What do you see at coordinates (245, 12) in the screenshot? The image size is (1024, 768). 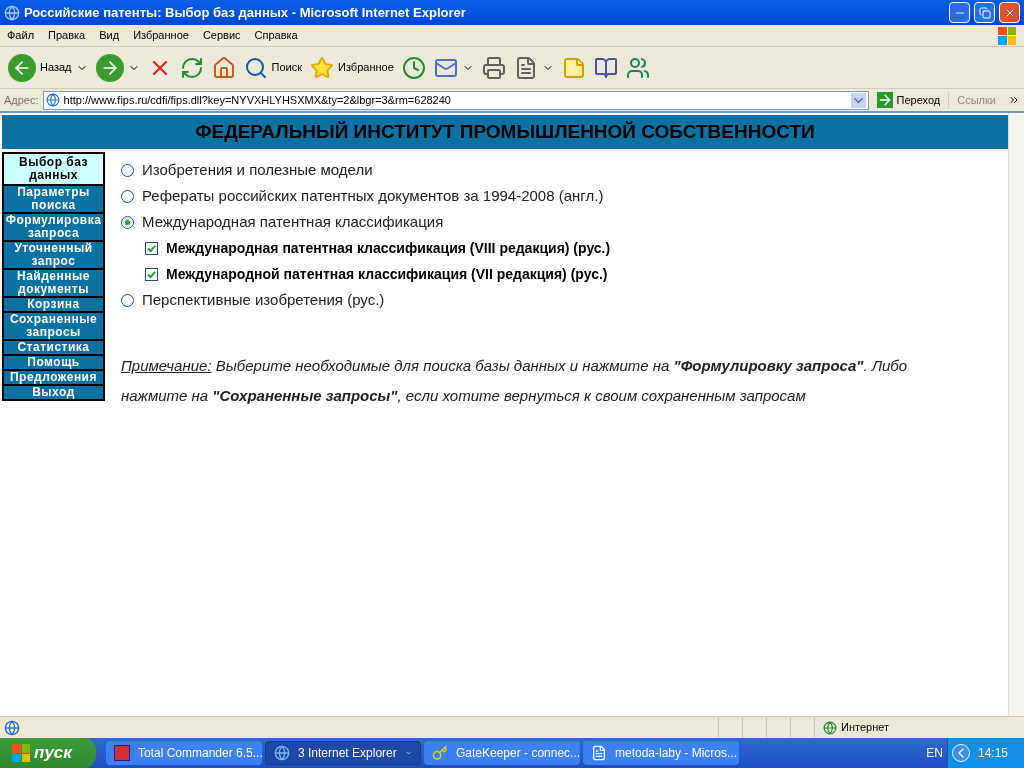 I see `window-title: Российские патенты: Выбор баз данных - Microsoft Internet Explorer` at bounding box center [245, 12].